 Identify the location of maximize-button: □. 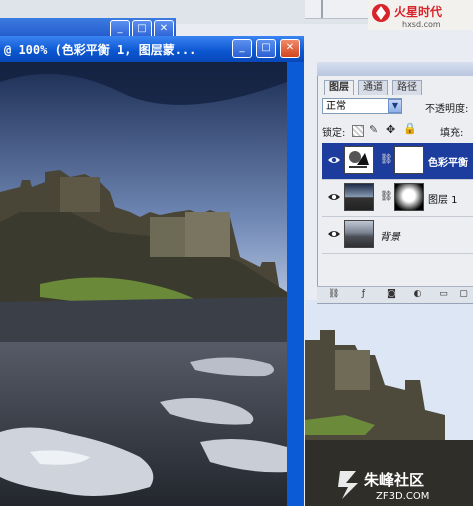
(266, 48).